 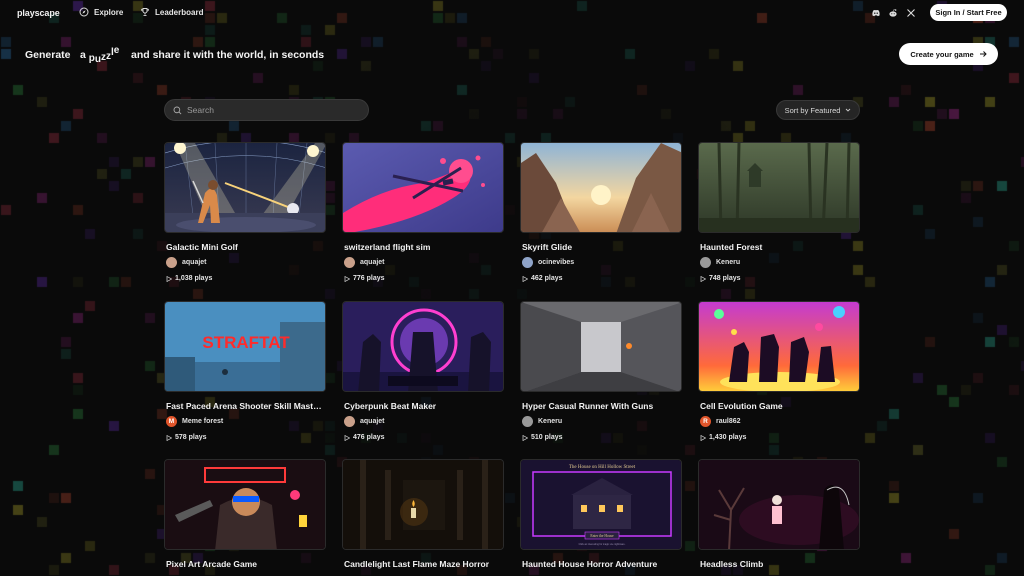 I want to click on play-count: 748 plays, so click(x=720, y=278).